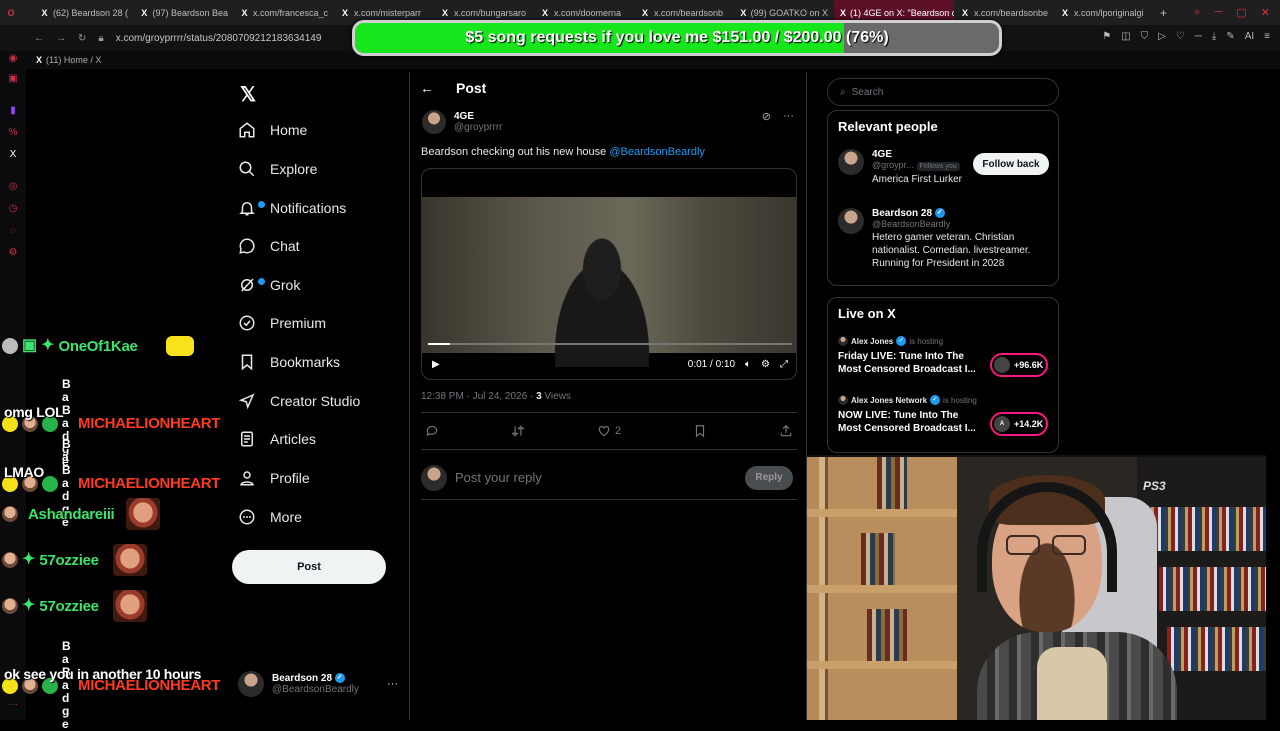 This screenshot has height=731, width=1280. What do you see at coordinates (1125, 36) in the screenshot?
I see `screenshot-icon: ◫` at bounding box center [1125, 36].